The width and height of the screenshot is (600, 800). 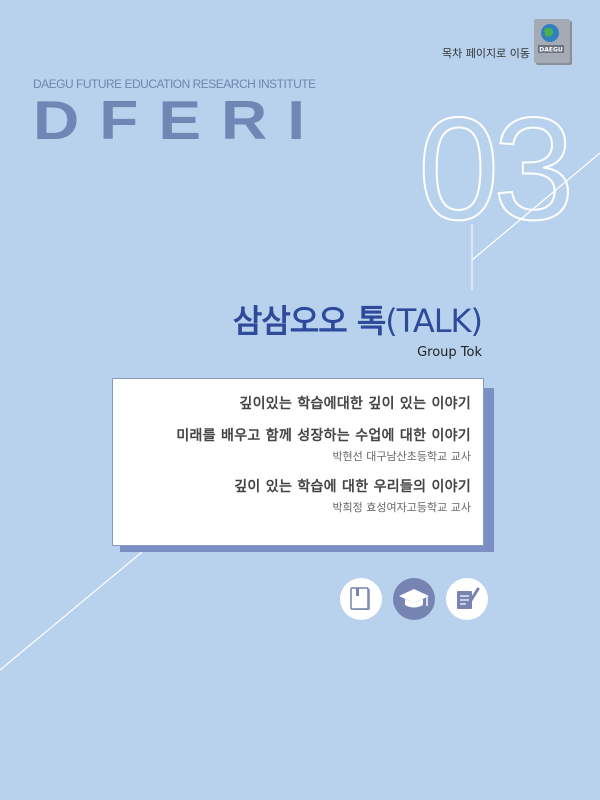 What do you see at coordinates (298, 495) in the screenshot?
I see `story-item: 깊이 있는 학습에 대한 우리들의 이야기 박희정 효성여자고등학교 교사` at bounding box center [298, 495].